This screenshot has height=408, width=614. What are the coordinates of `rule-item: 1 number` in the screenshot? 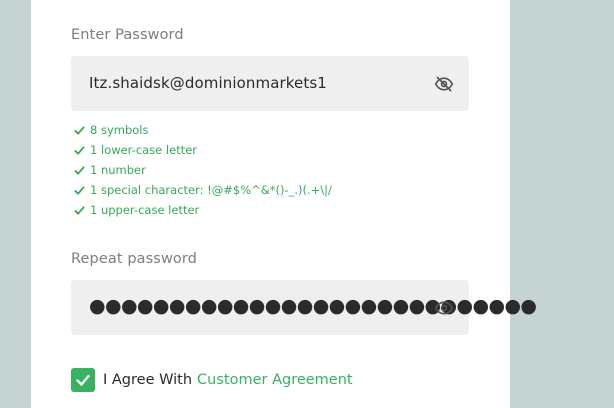 It's located at (203, 170).